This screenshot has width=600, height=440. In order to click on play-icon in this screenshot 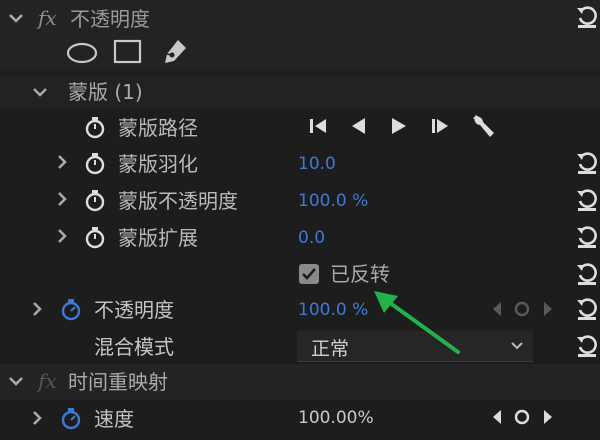, I will do `click(399, 128)`.